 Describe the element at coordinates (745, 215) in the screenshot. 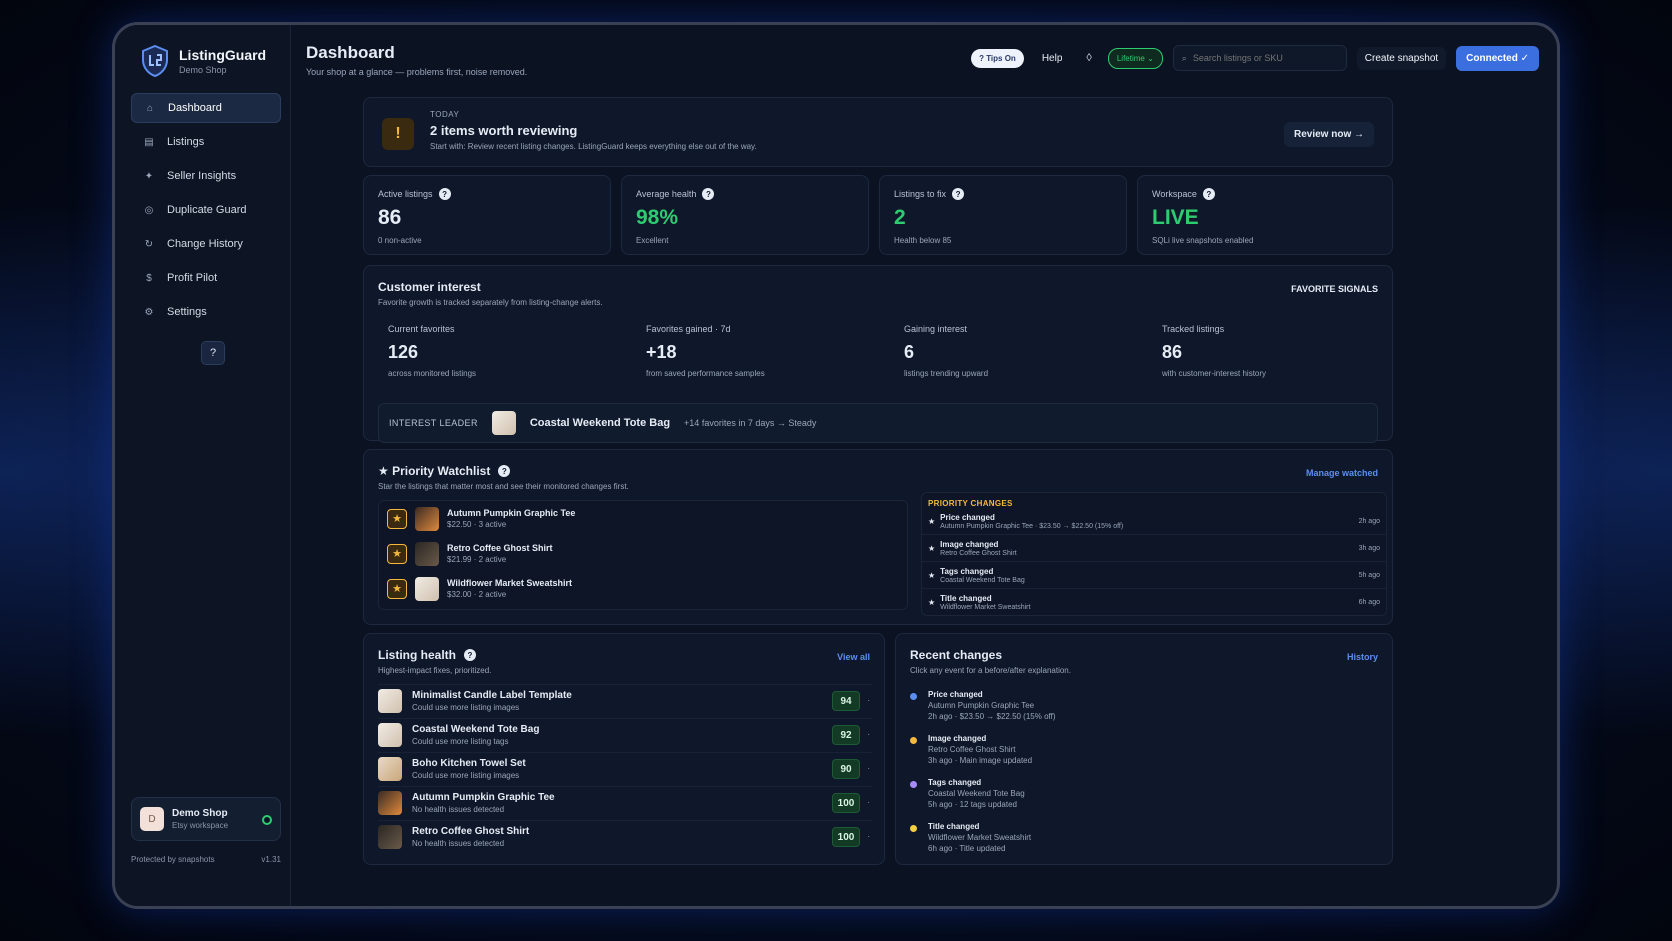

I see `stat-card-average-health: Average health? 98% Excellent` at that location.